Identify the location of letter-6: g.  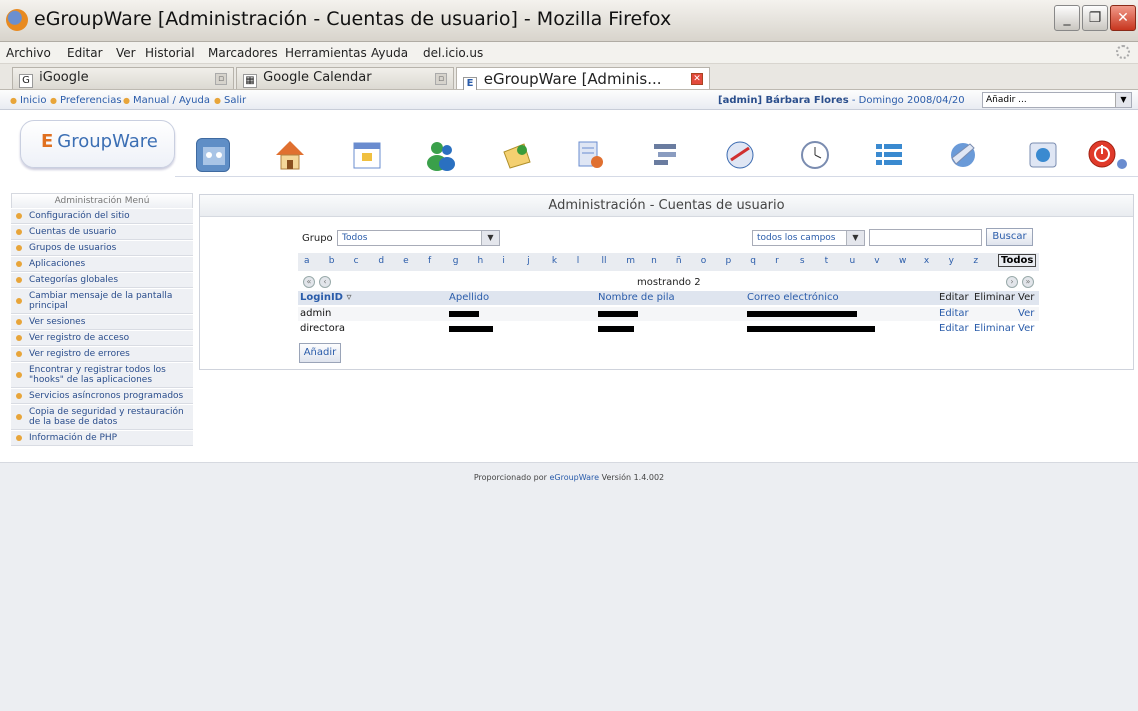
(456, 261).